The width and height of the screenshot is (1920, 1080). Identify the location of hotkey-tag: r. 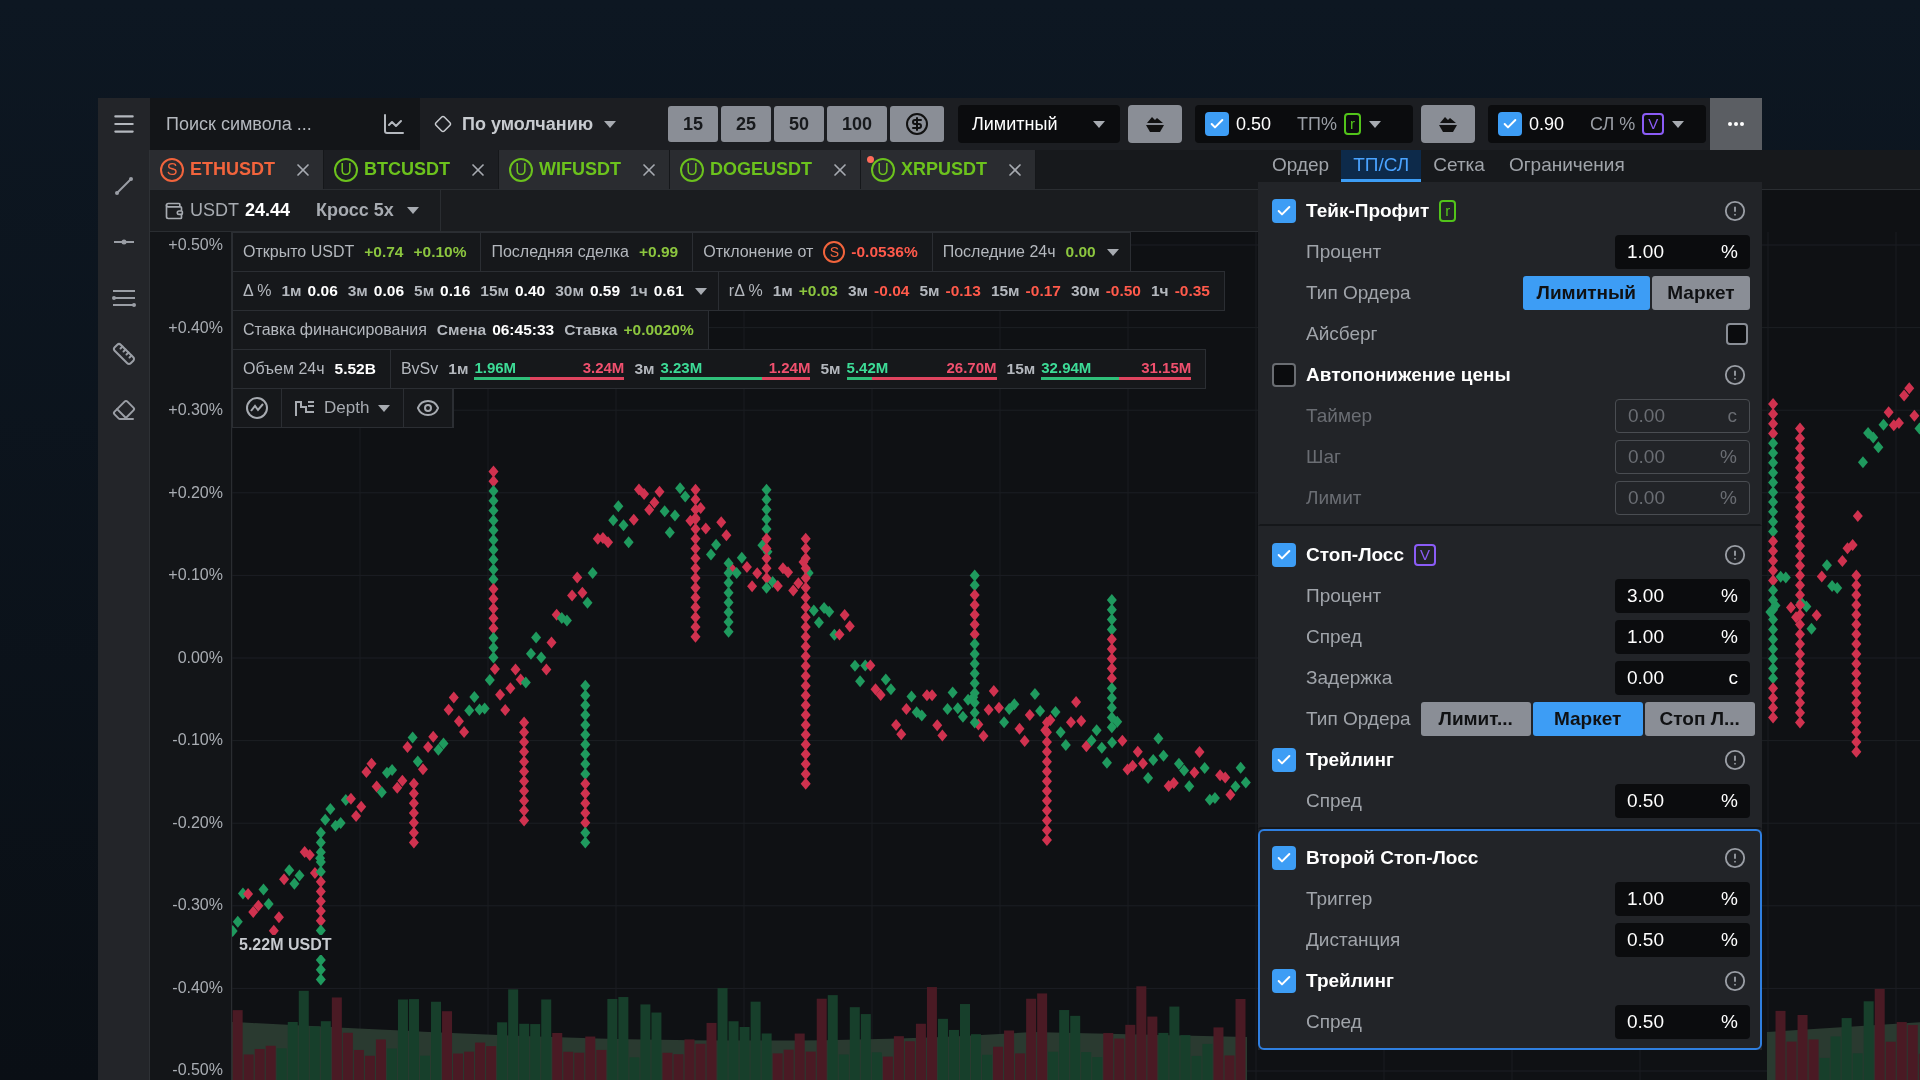
(1448, 210).